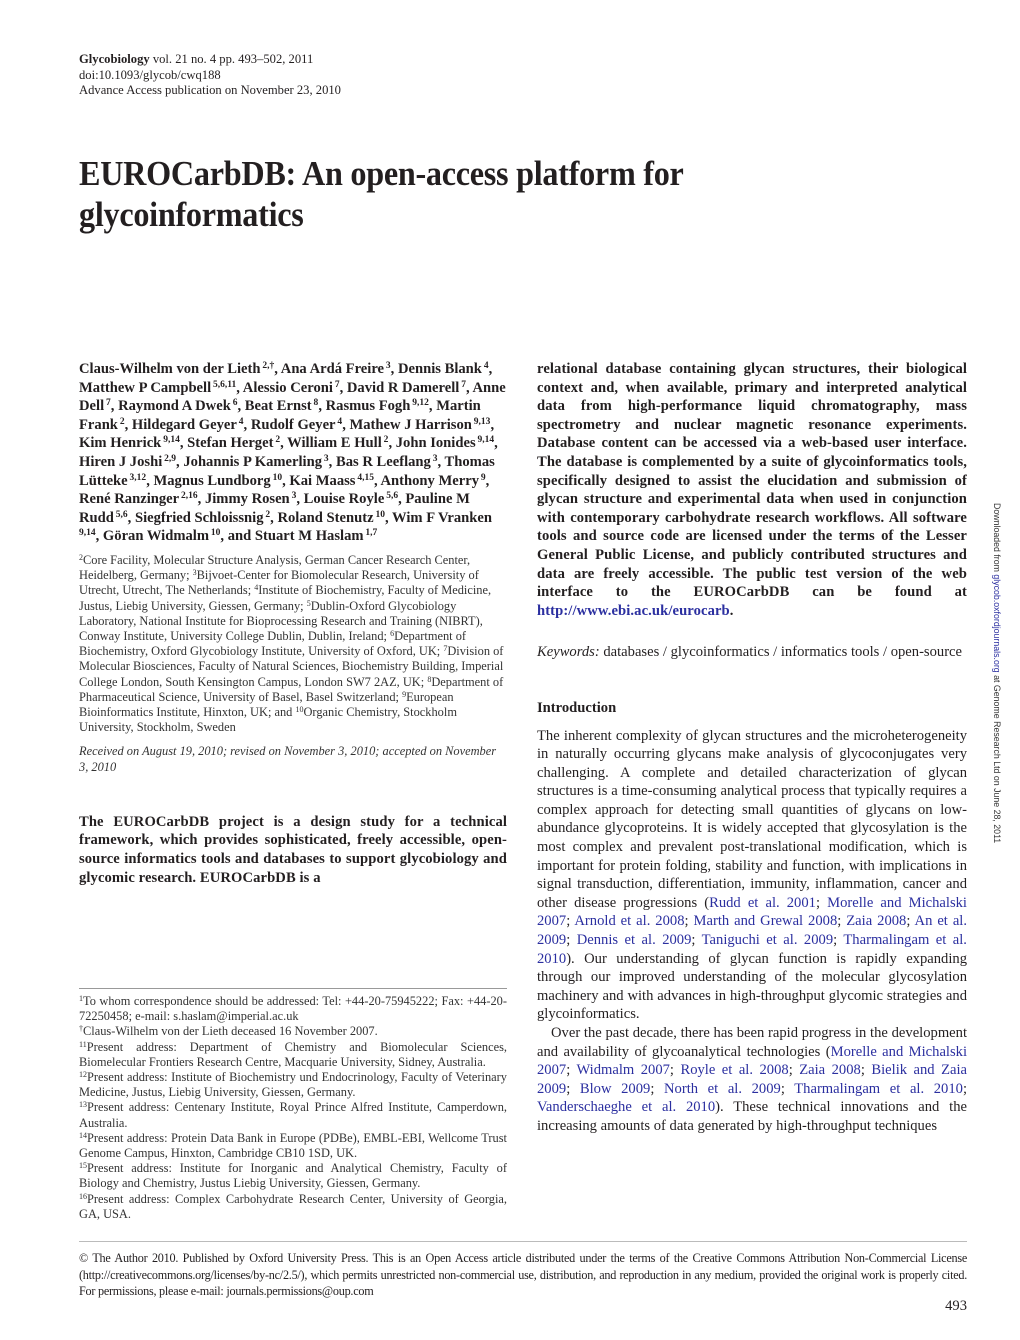 This screenshot has height=1340, width=1020. I want to click on author: John Ionides 9,14, so click(445, 443).